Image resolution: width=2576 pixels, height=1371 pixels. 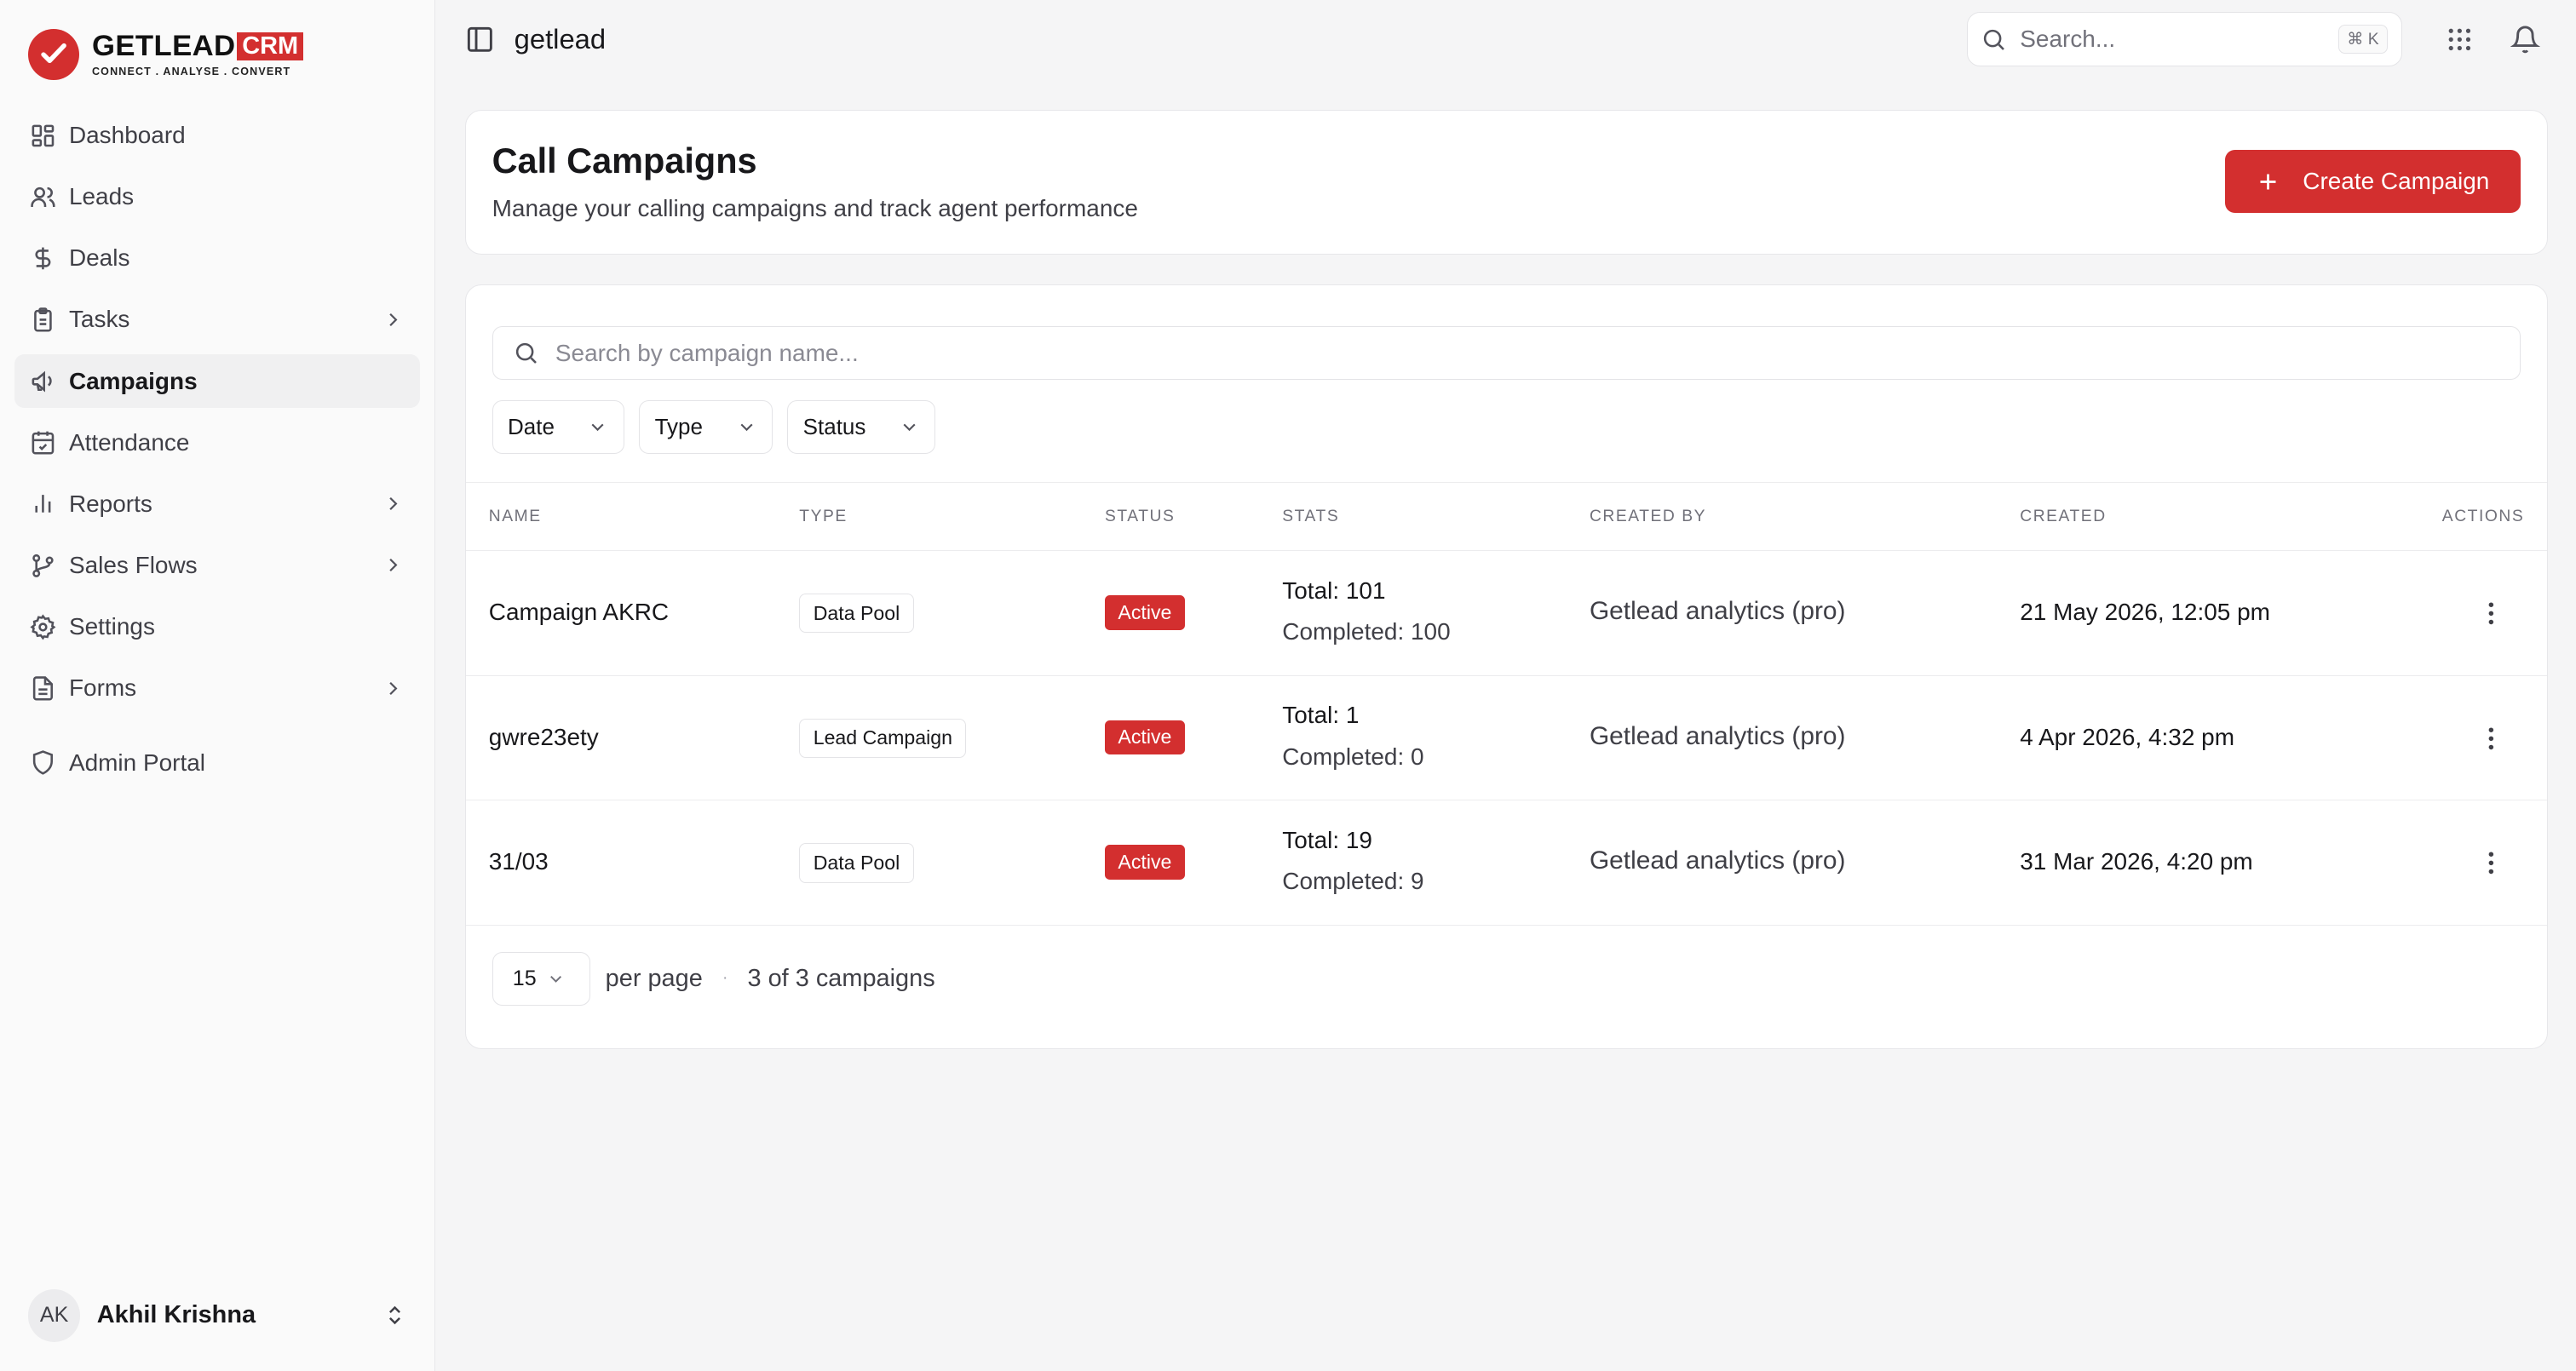 I want to click on stats-completed: Completed: 100, so click(x=1367, y=631).